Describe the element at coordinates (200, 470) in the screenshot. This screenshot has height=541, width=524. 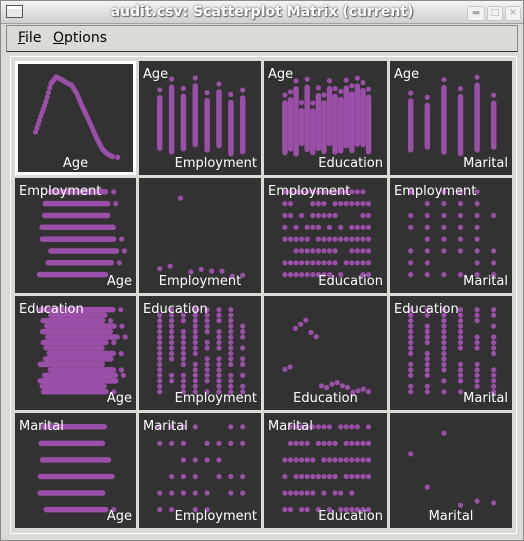
I see `matrix-cell-marital-vs-employment: Marital Employment` at that location.